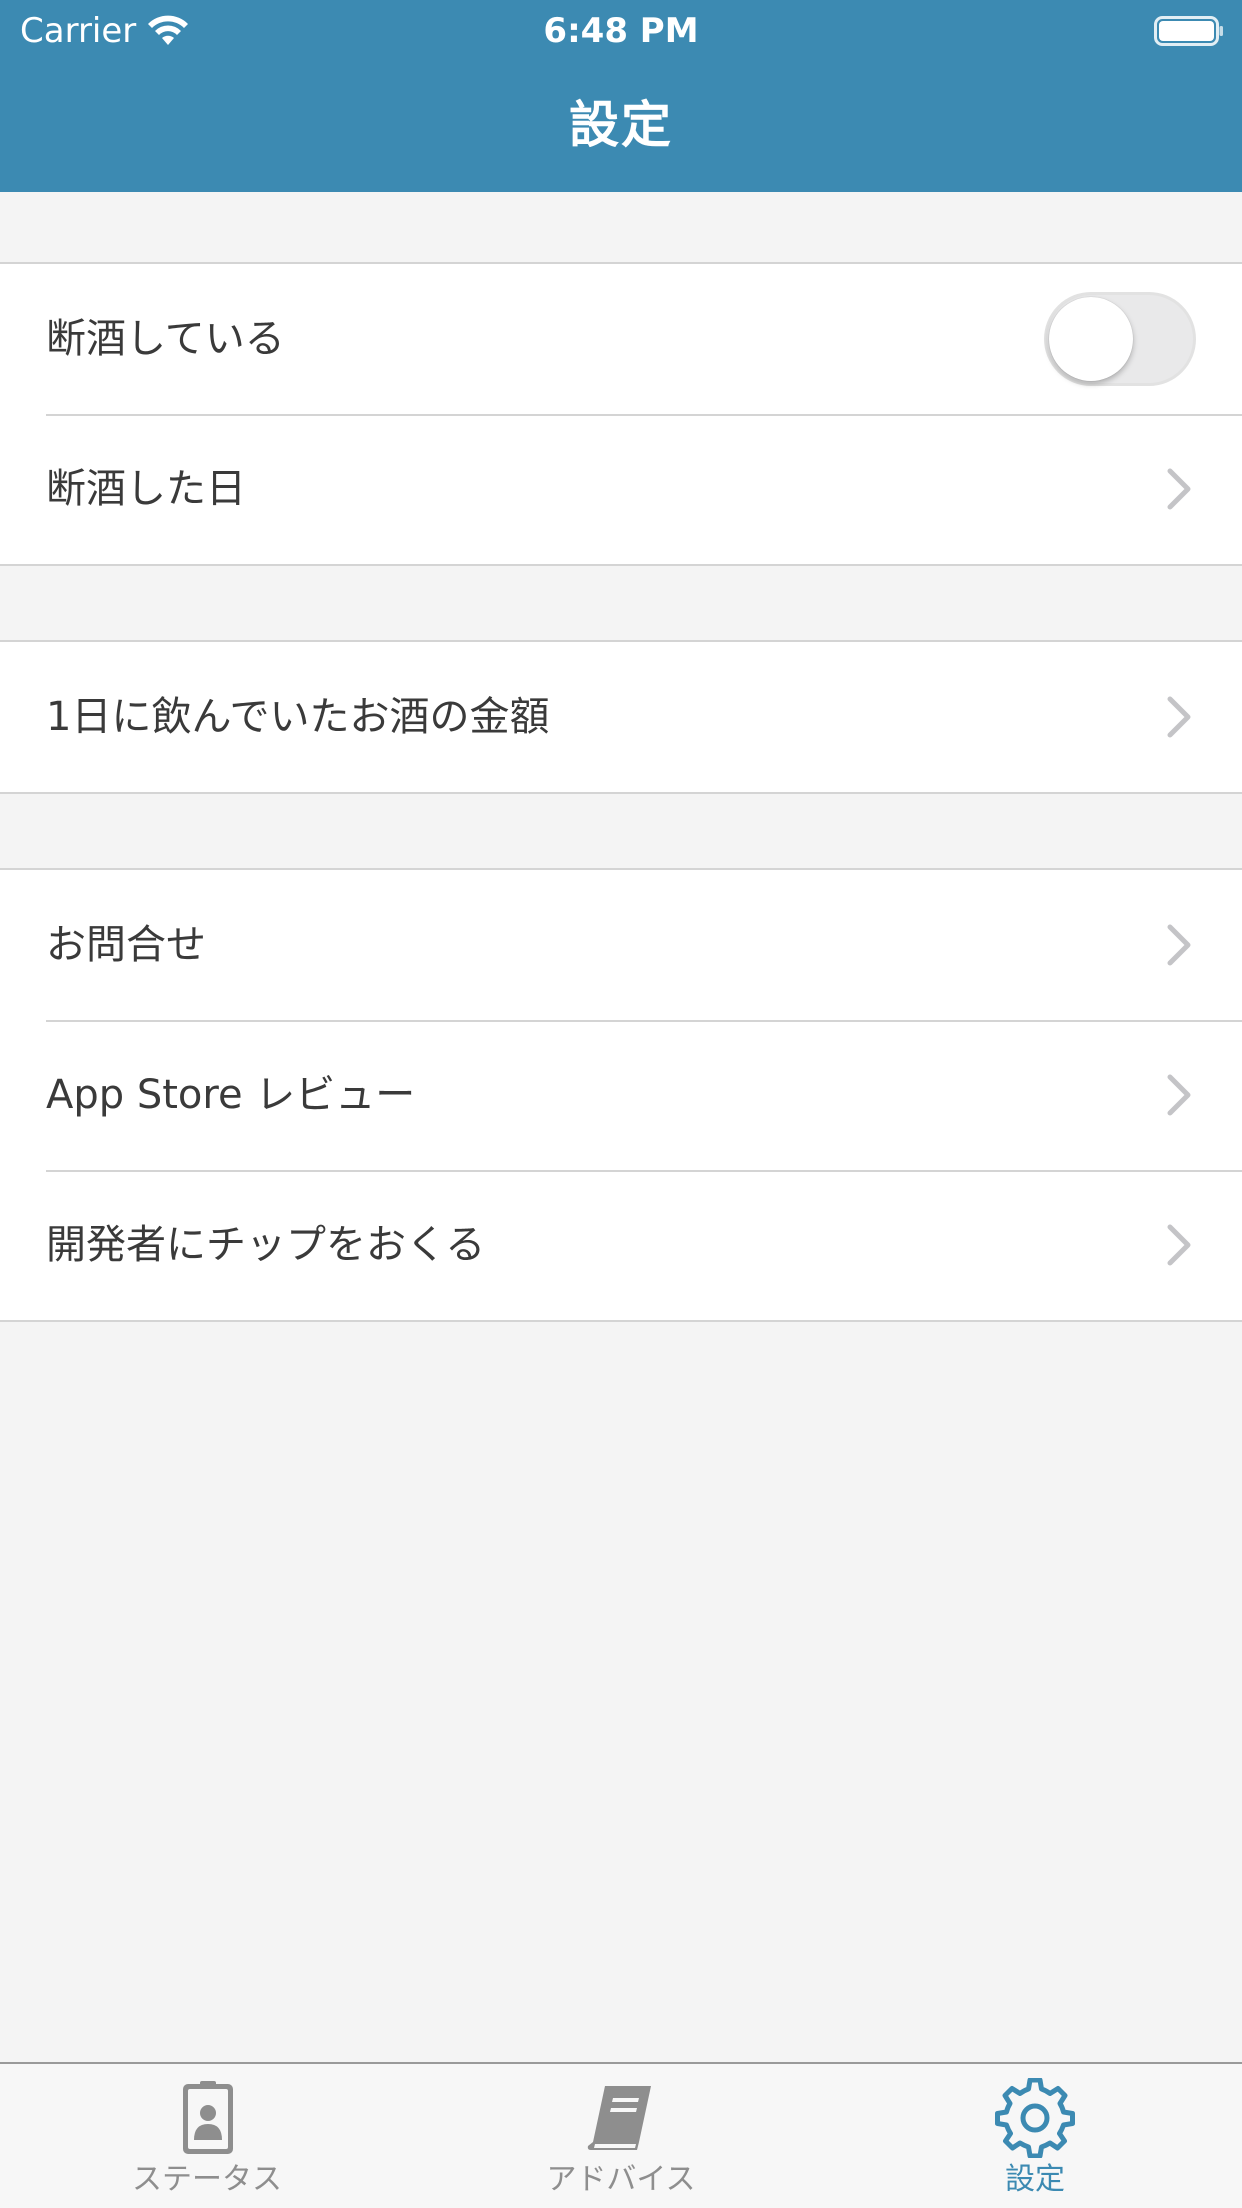  I want to click on sober-toggle-switch, so click(1120, 339).